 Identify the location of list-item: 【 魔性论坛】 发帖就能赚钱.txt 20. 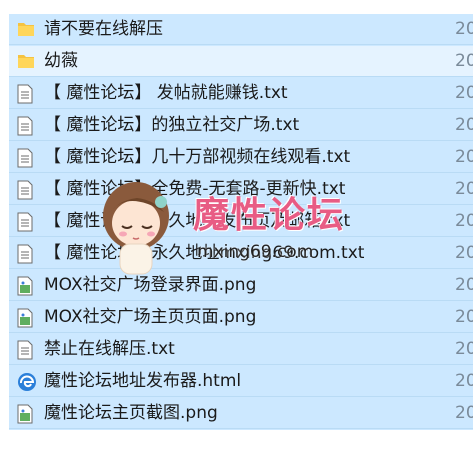
(241, 93).